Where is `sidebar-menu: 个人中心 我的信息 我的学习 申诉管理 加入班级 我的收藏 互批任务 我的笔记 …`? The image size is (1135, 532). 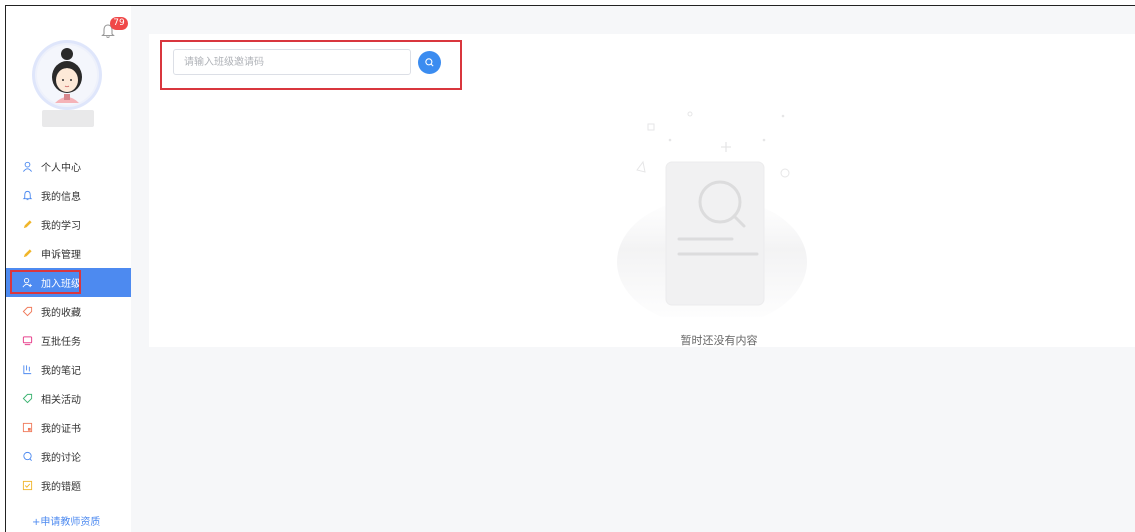 sidebar-menu: 个人中心 我的信息 我的学习 申诉管理 加入班级 我的收藏 互批任务 我的笔记 … is located at coordinates (68, 326).